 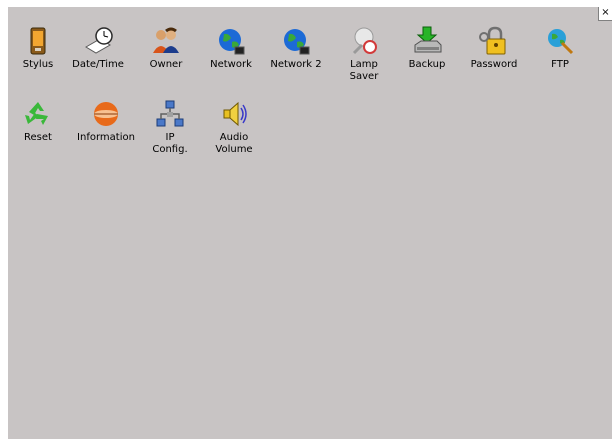 I want to click on item-label: IP Config., so click(x=170, y=143).